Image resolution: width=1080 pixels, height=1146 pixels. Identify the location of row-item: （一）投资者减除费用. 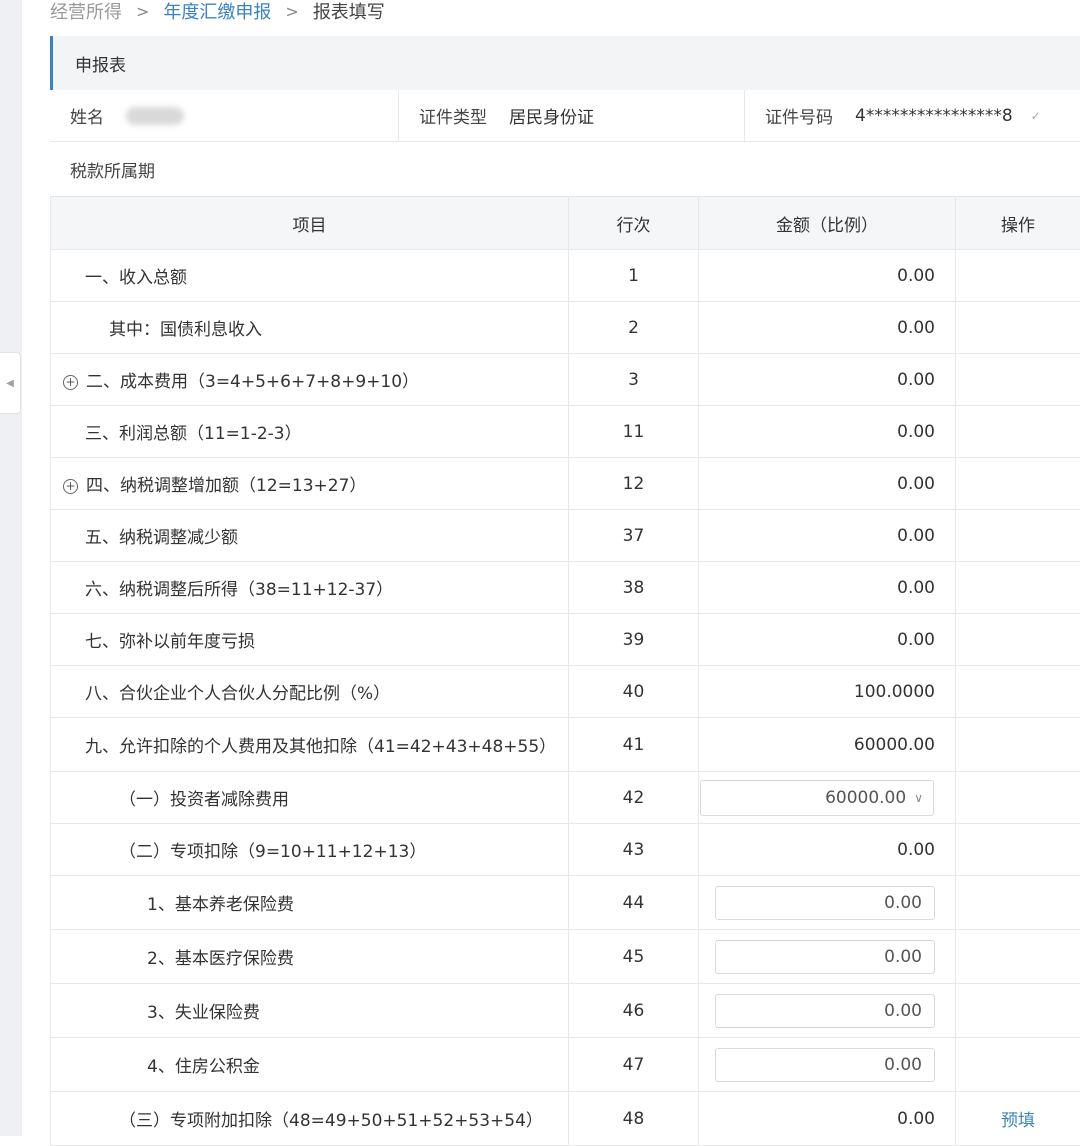
(310, 798).